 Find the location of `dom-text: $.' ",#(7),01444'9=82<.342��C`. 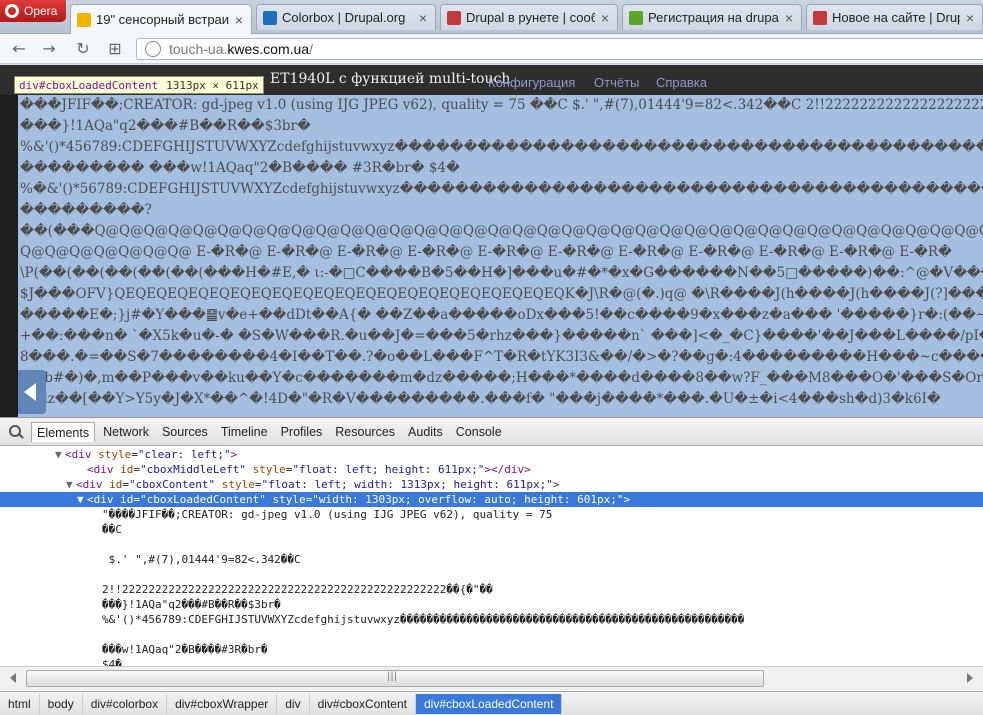

dom-text: $.' ",#(7),01444'9=82<.342��C is located at coordinates (201, 559).